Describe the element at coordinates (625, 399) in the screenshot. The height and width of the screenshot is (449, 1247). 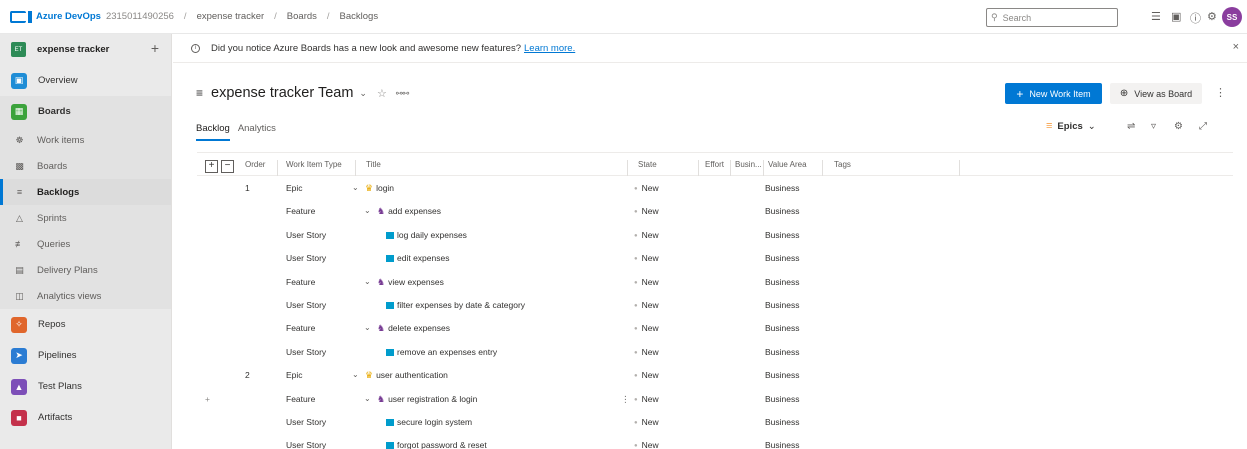
I see `row-more-actions-icon: ⋮` at that location.